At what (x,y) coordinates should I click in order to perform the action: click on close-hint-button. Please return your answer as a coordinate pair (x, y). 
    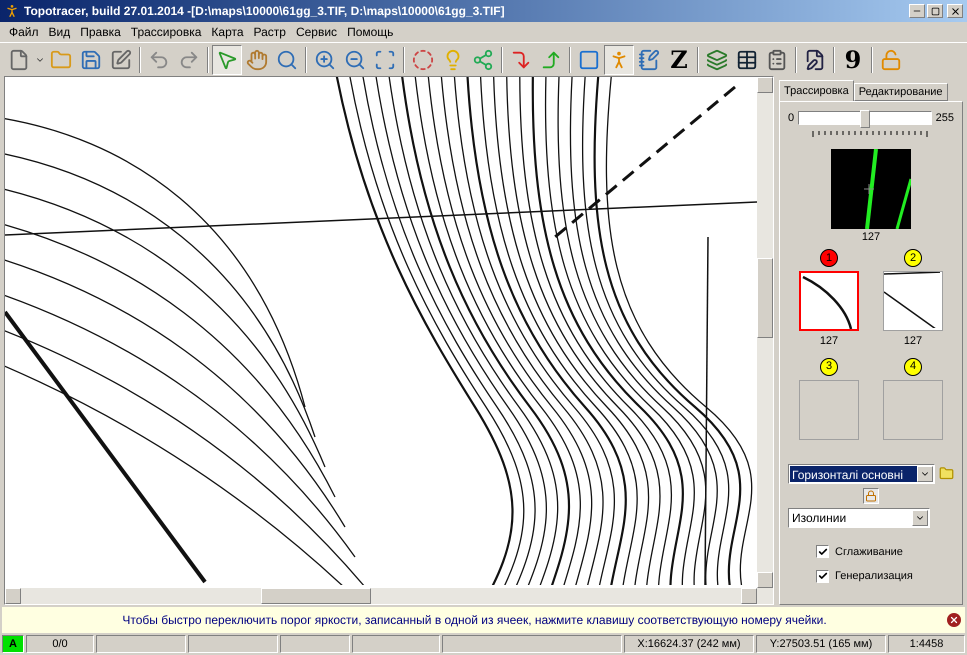
    Looking at the image, I should click on (954, 620).